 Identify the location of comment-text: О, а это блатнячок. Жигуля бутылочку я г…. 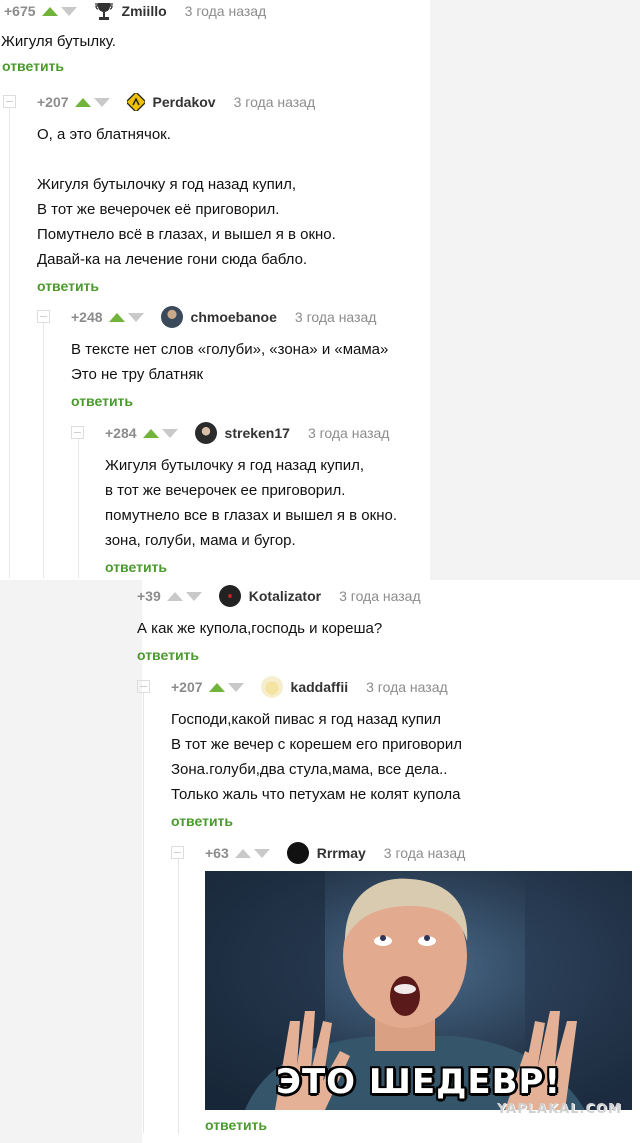
(186, 197).